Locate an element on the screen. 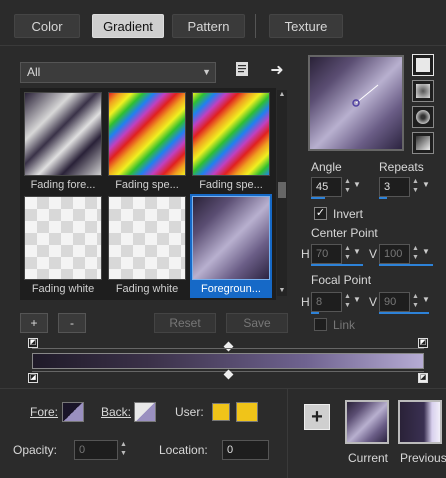 This screenshot has width=446, height=478. location-input: 0 is located at coordinates (245, 450).